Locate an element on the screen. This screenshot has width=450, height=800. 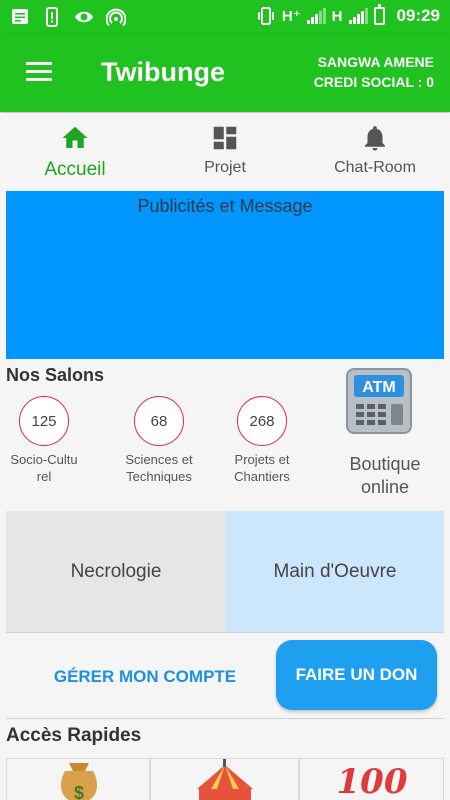
donate-button: FAIRE UN DON is located at coordinates (356, 675).